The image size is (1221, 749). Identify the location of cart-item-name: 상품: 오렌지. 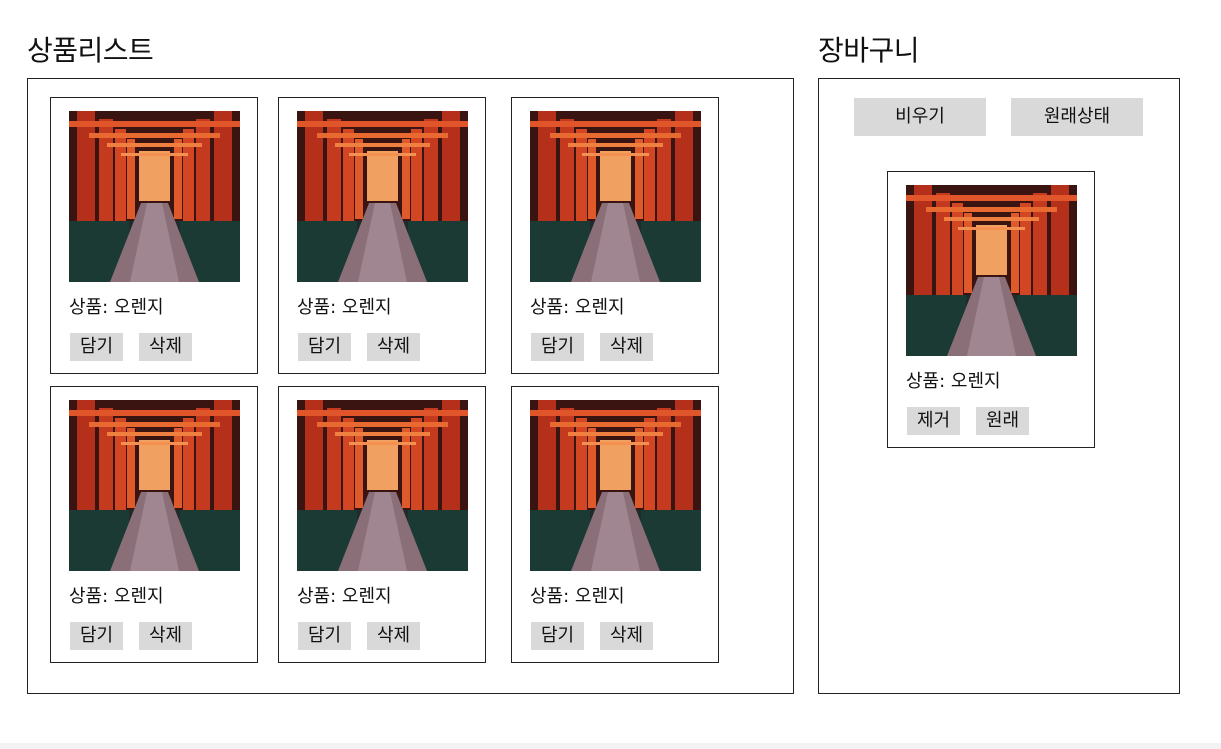
(953, 381).